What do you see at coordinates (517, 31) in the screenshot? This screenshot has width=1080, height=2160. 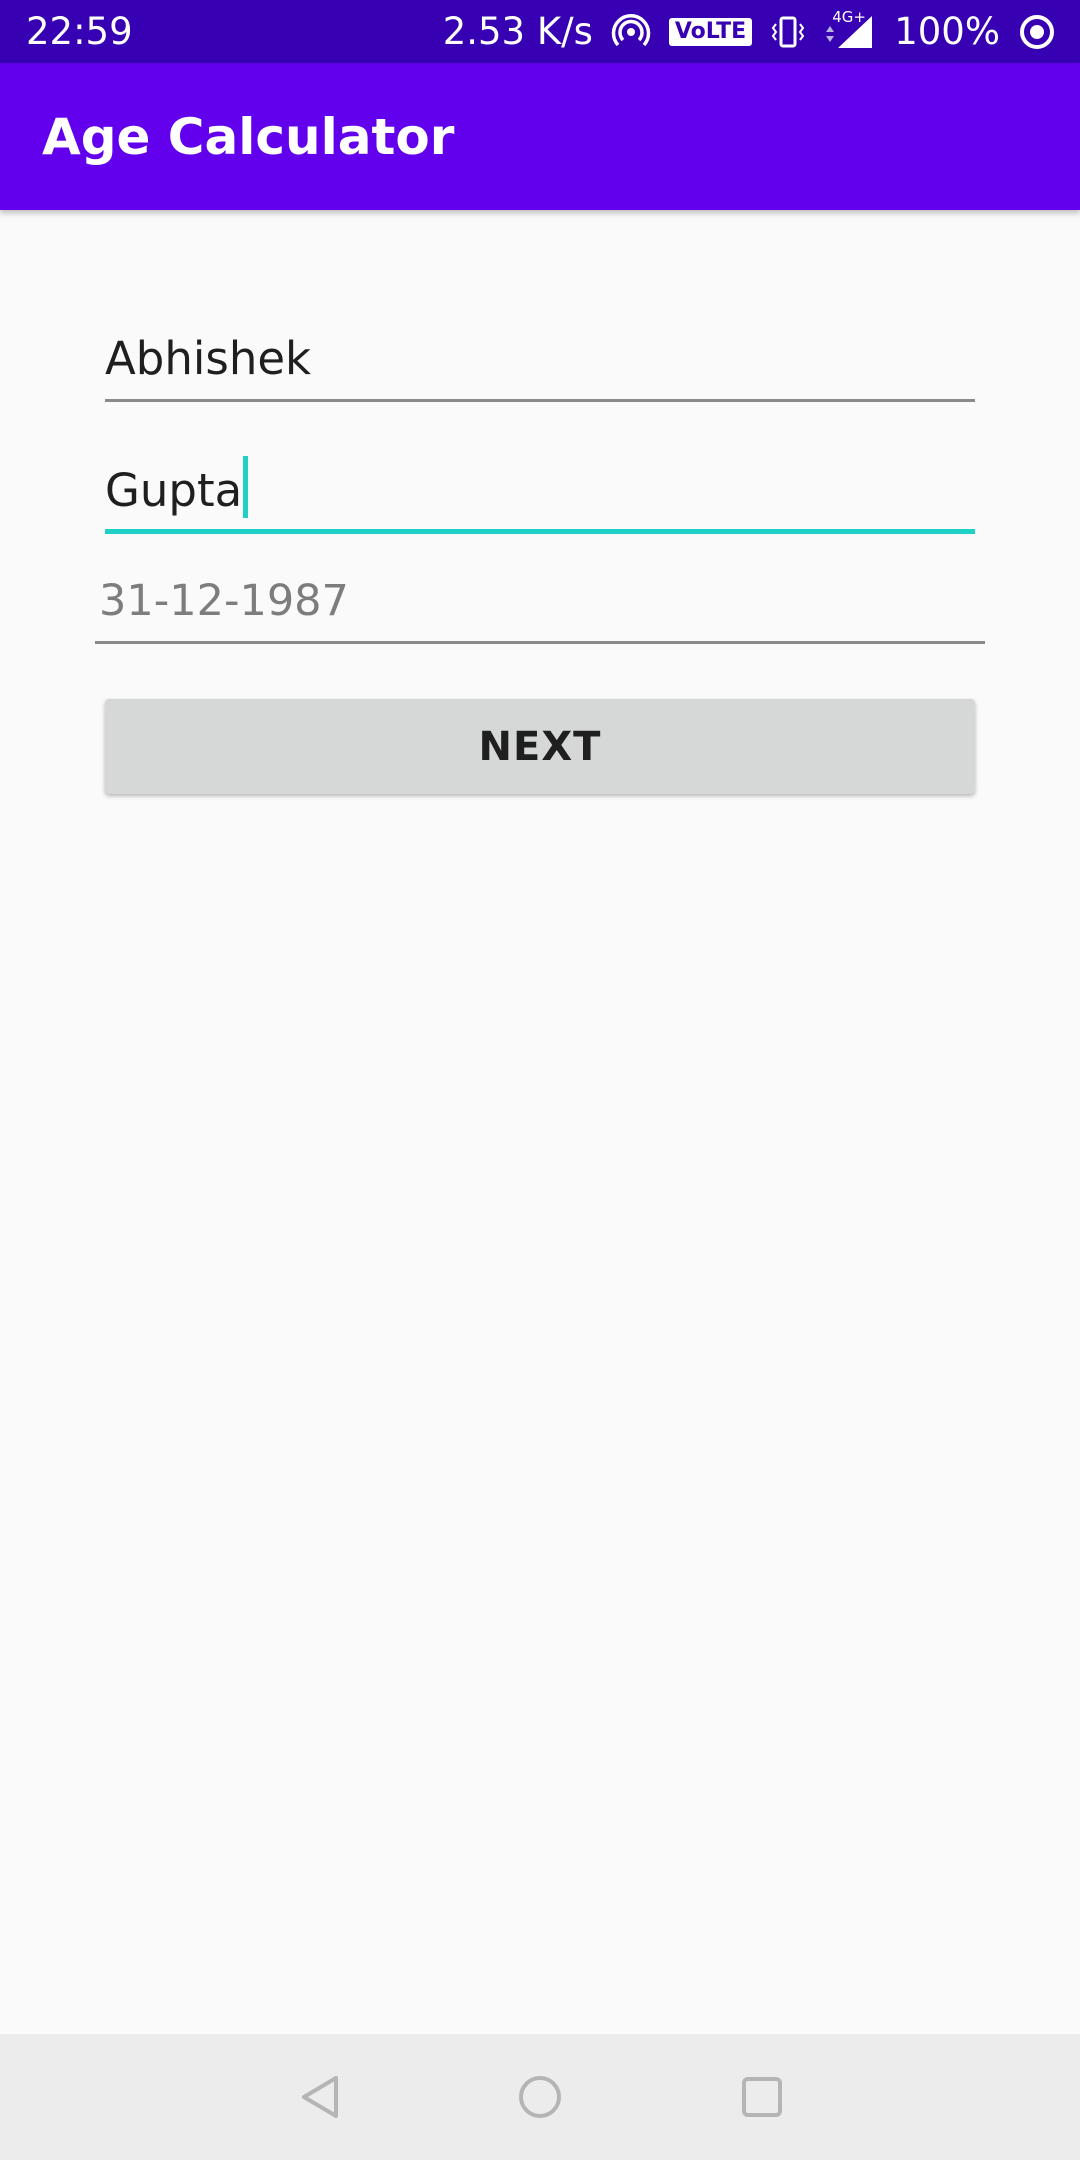 I see `network-speed: 2.53 K/s` at bounding box center [517, 31].